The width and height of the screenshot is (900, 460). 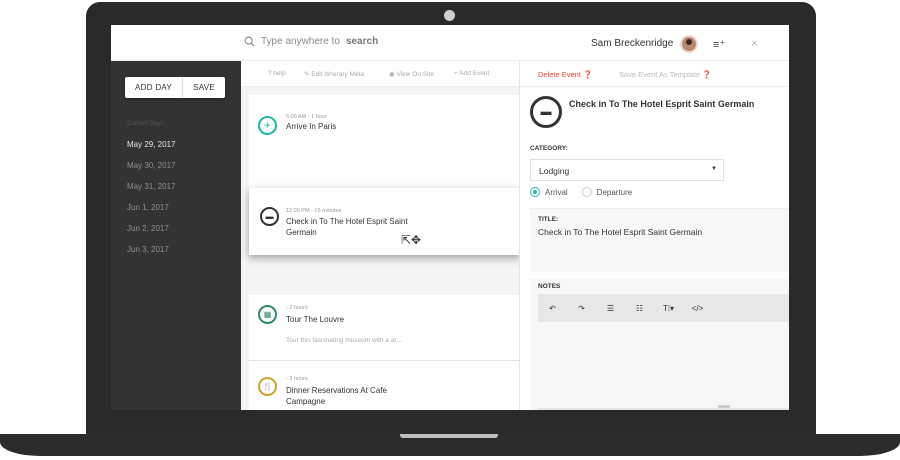 What do you see at coordinates (639, 308) in the screenshot?
I see `numbered-list-icon: ☷` at bounding box center [639, 308].